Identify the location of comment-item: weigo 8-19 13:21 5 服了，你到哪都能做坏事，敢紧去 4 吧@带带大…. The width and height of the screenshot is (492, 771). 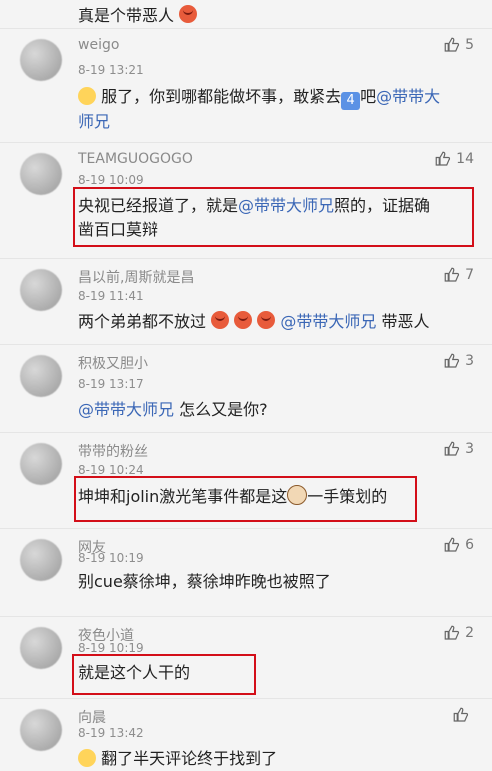
(246, 85).